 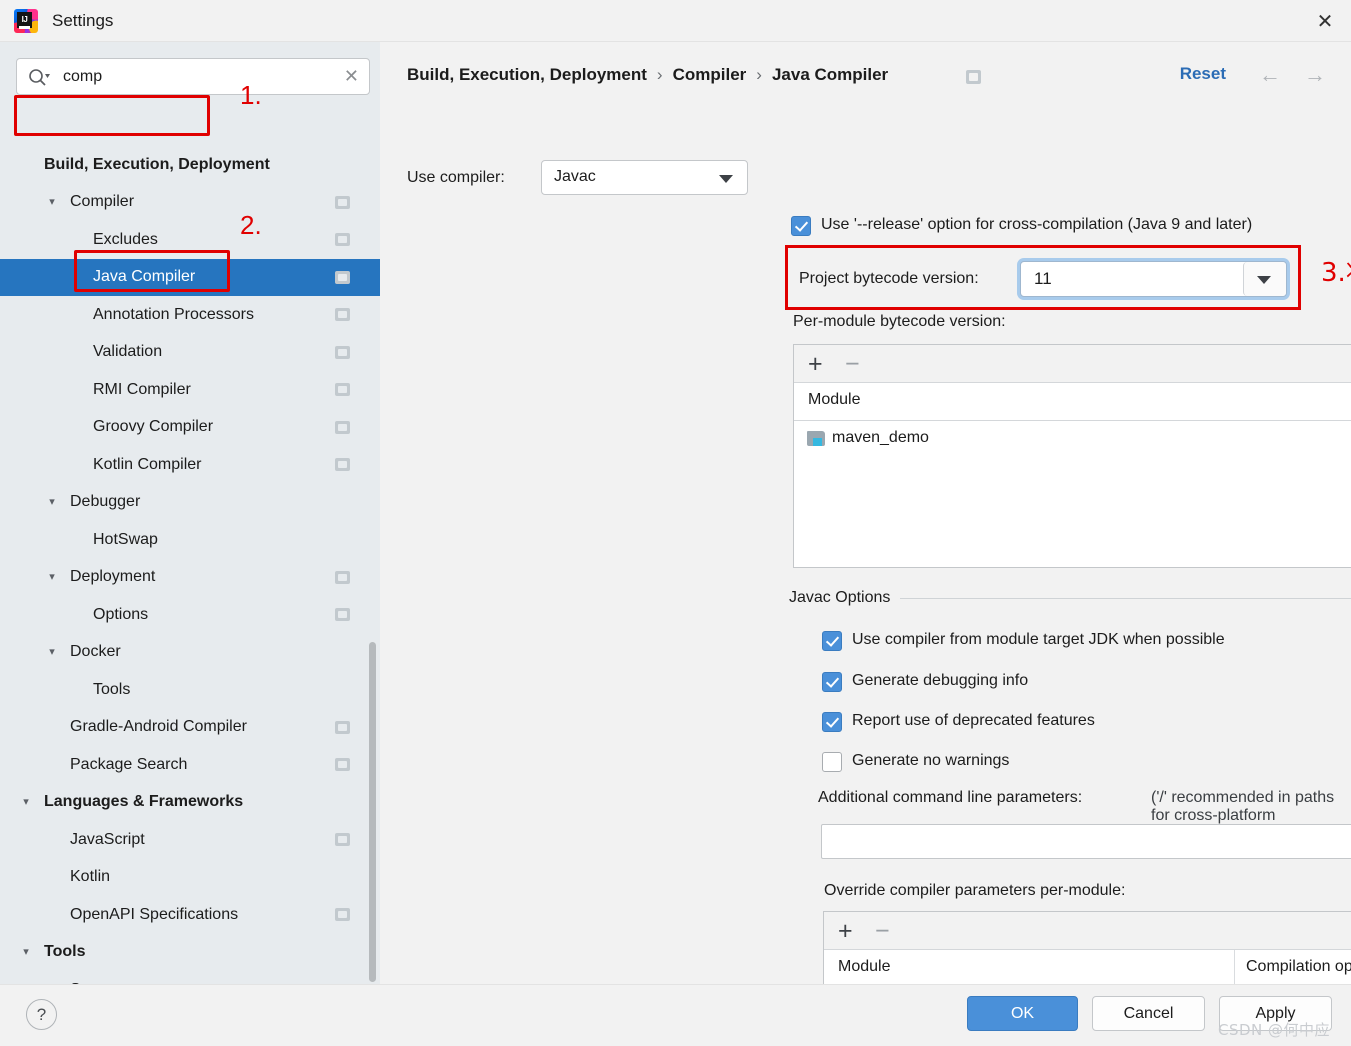 What do you see at coordinates (41, 1014) in the screenshot?
I see `help-button: ?` at bounding box center [41, 1014].